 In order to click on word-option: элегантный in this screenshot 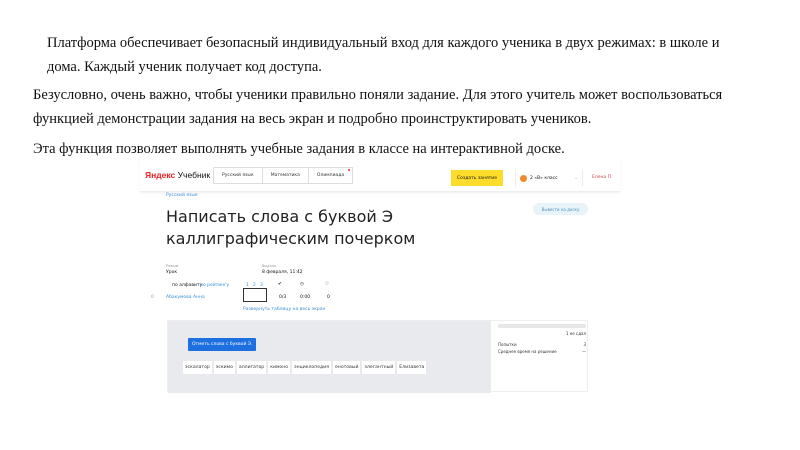, I will do `click(379, 367)`.